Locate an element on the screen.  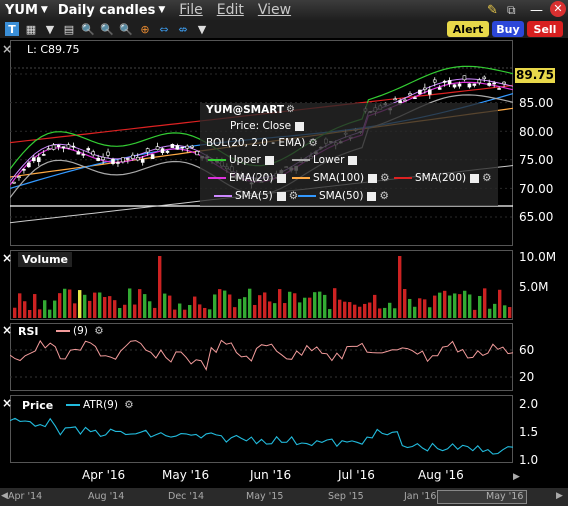
grid-icon: ▤ is located at coordinates (69, 29).